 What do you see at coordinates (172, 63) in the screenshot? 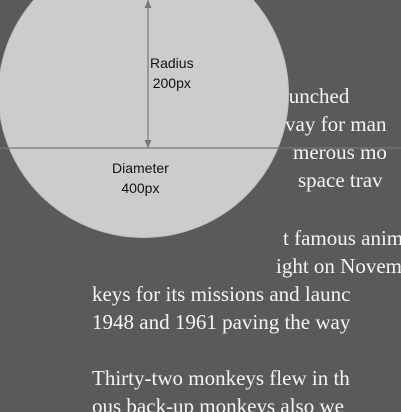
I see `radius-label-text: Radius` at bounding box center [172, 63].